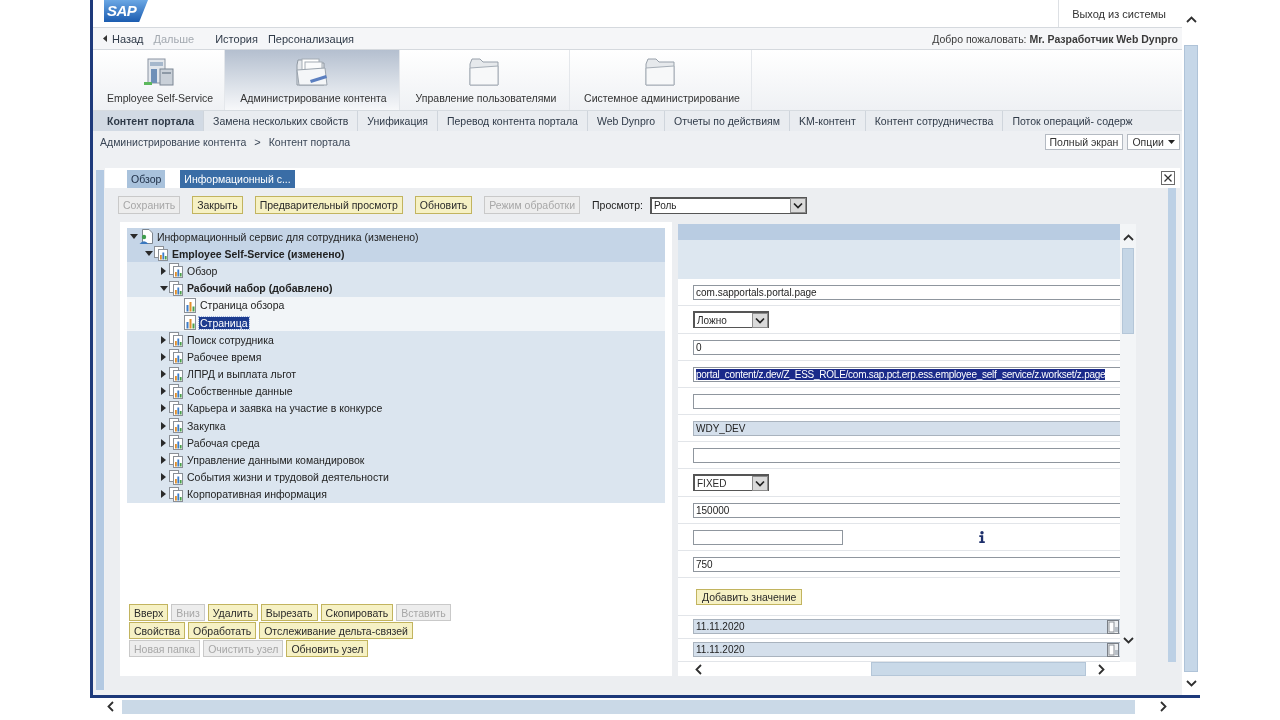  What do you see at coordinates (146, 179) in the screenshot?
I see `editor-tab: Обзор` at bounding box center [146, 179].